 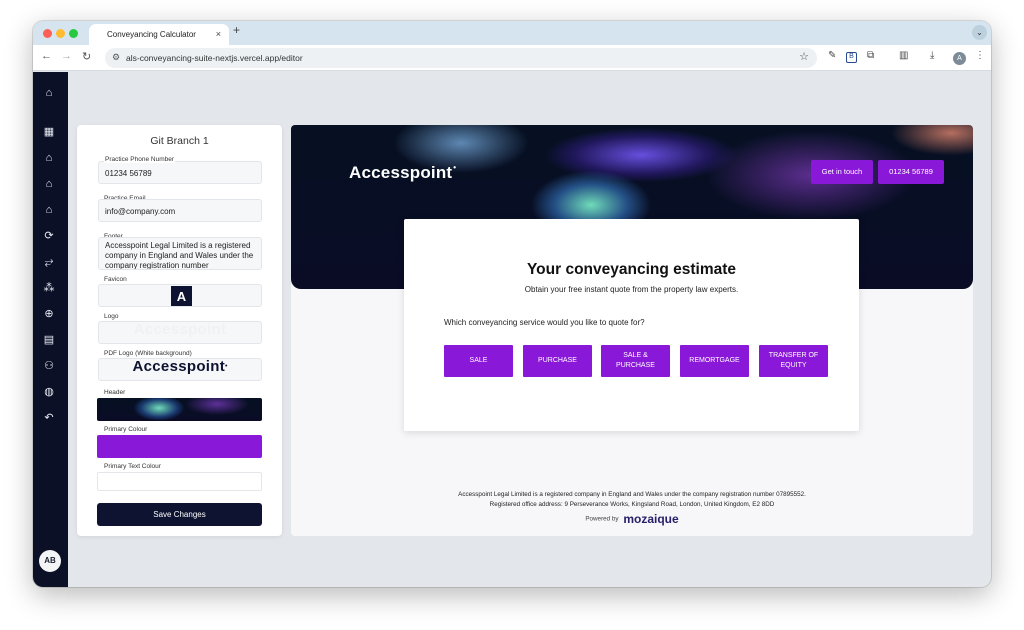 I want to click on mozaique-logo: mozaique, so click(x=650, y=519).